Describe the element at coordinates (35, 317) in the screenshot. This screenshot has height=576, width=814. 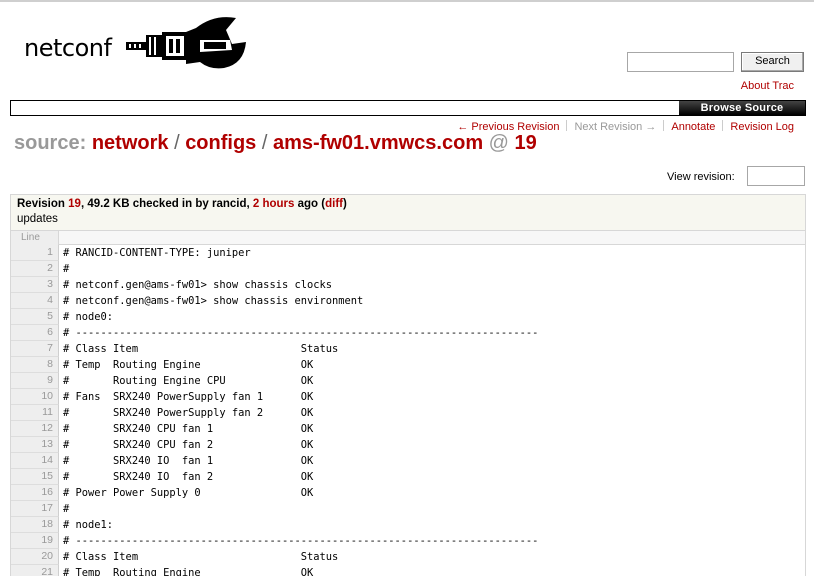
I see `line-number: 5` at that location.